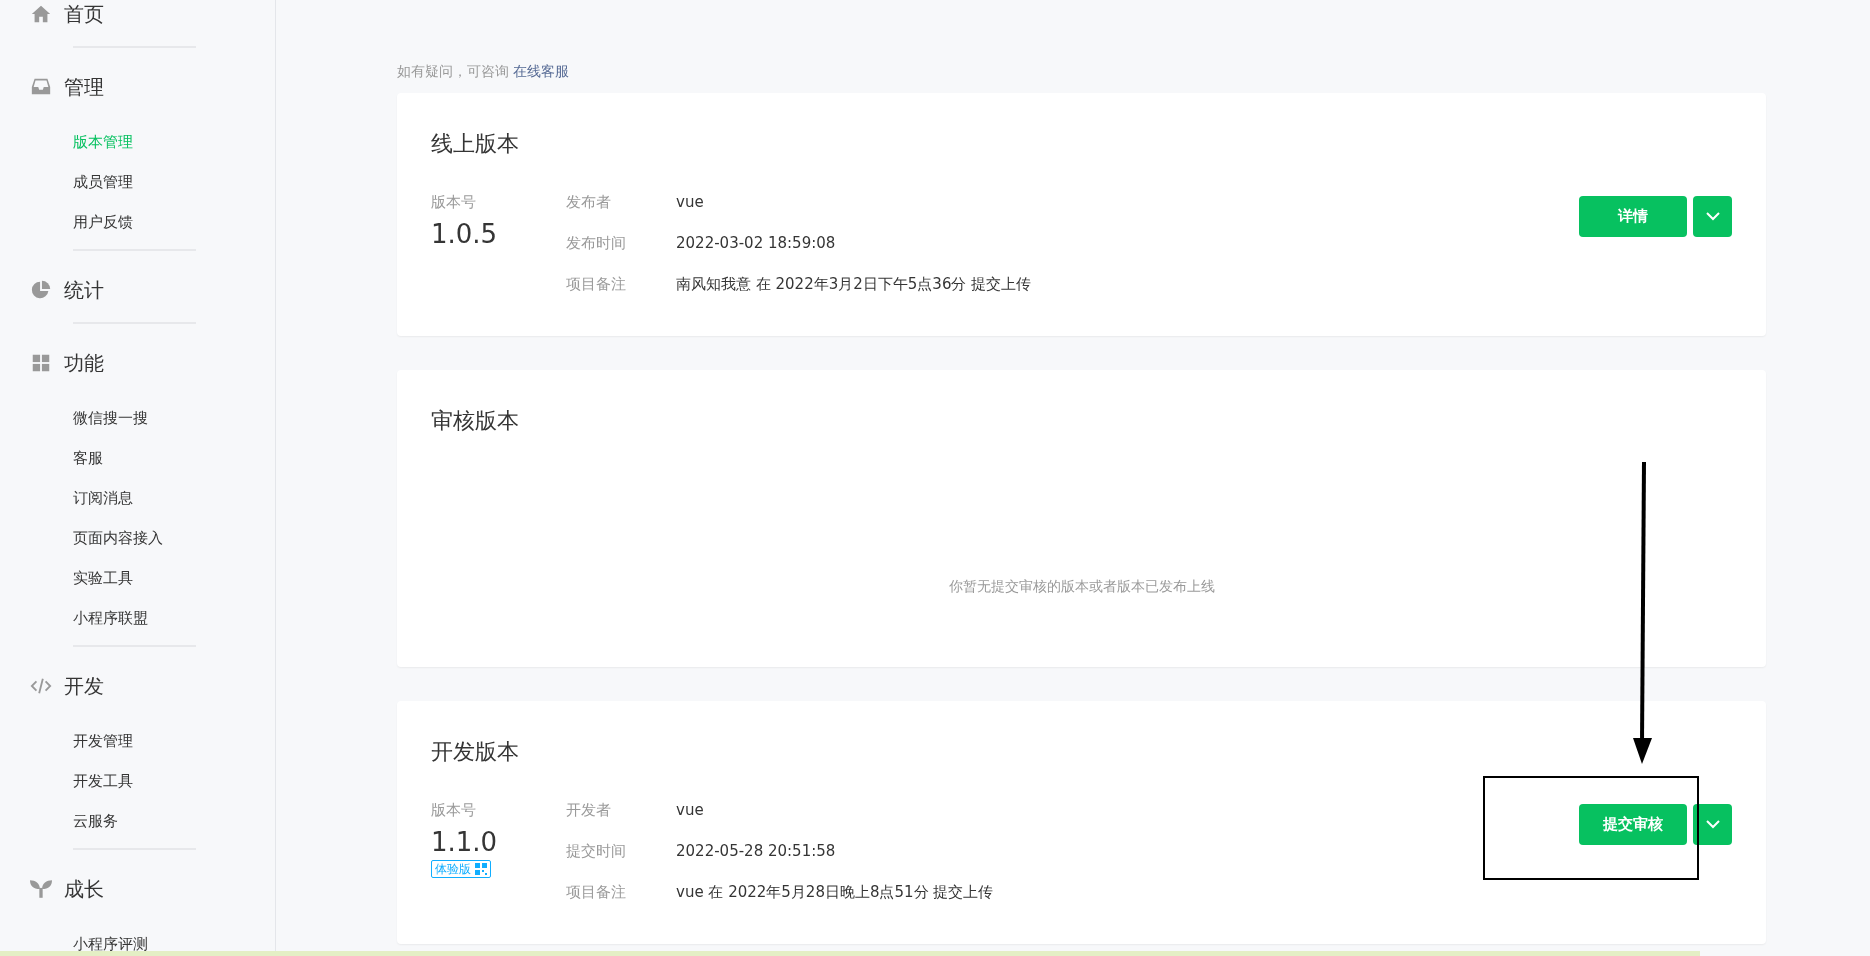  What do you see at coordinates (137, 618) in the screenshot?
I see `nav-item: 小程序联盟` at bounding box center [137, 618].